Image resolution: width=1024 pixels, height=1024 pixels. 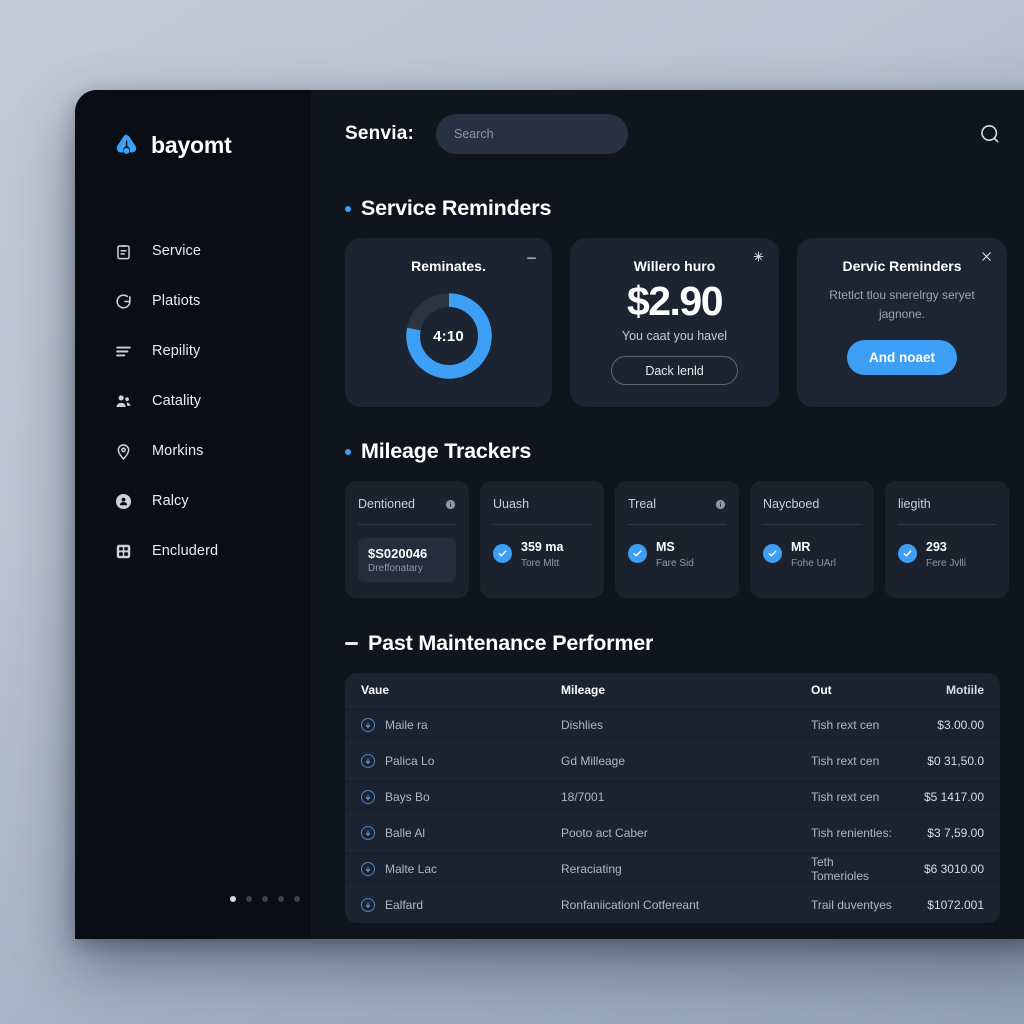 I want to click on search-field, so click(x=532, y=134).